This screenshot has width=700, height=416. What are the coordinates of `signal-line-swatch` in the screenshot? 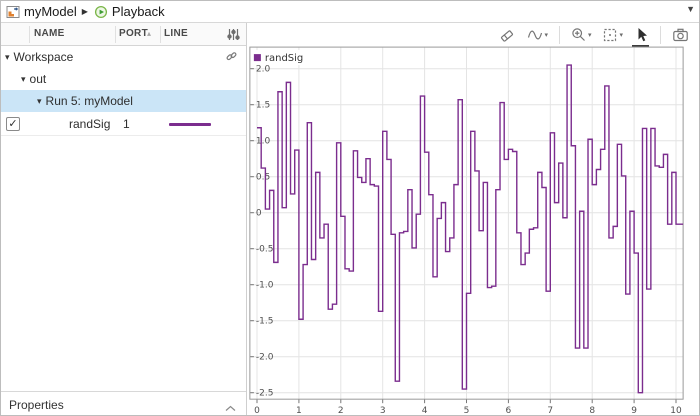 It's located at (190, 124).